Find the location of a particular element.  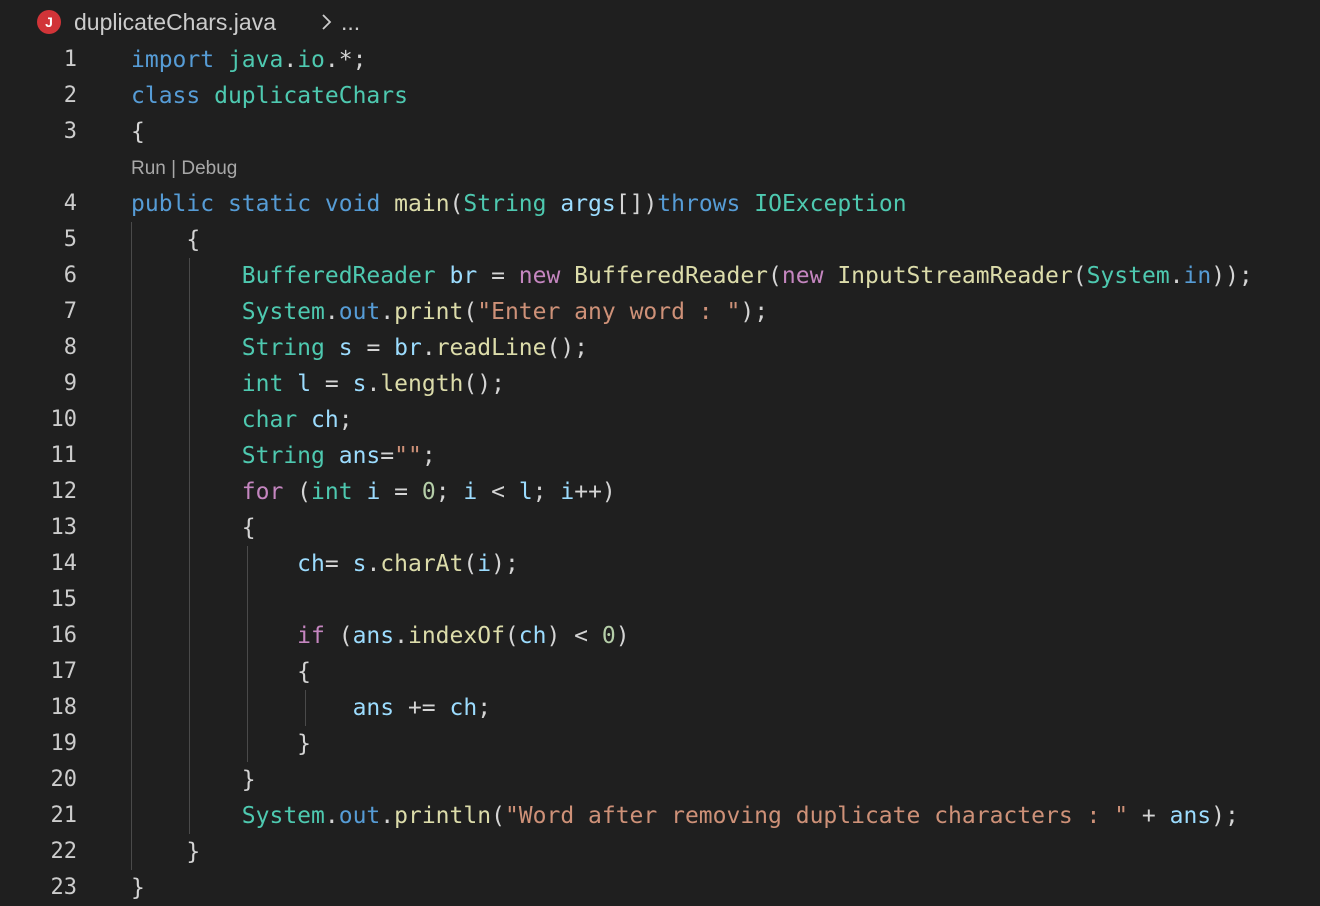

code-text: { is located at coordinates (165, 240).